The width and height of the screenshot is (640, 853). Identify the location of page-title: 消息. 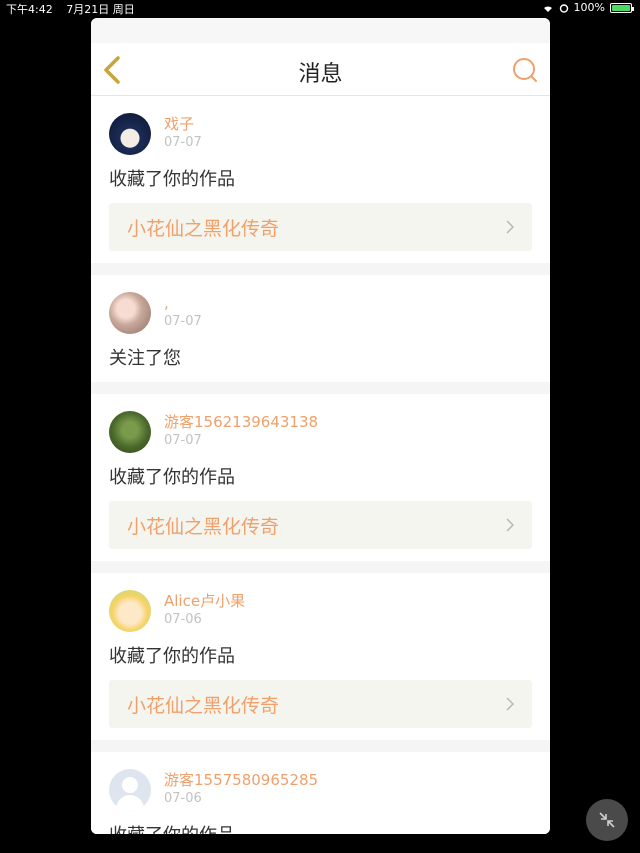
(320, 74).